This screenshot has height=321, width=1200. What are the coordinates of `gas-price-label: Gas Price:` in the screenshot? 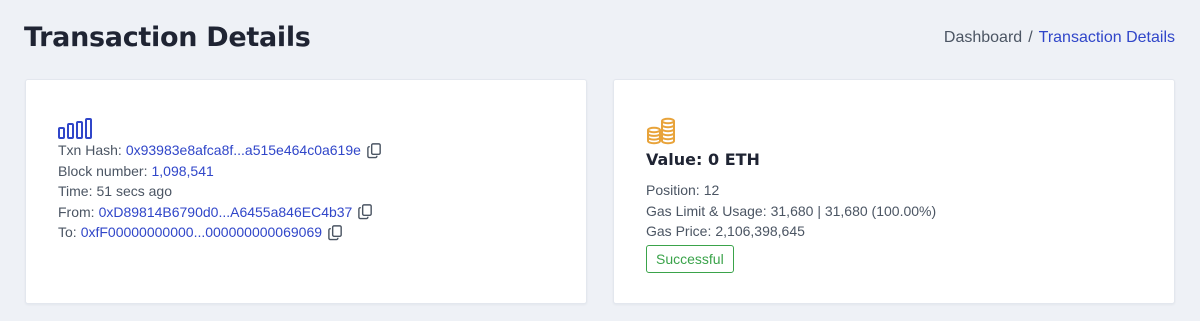 It's located at (679, 231).